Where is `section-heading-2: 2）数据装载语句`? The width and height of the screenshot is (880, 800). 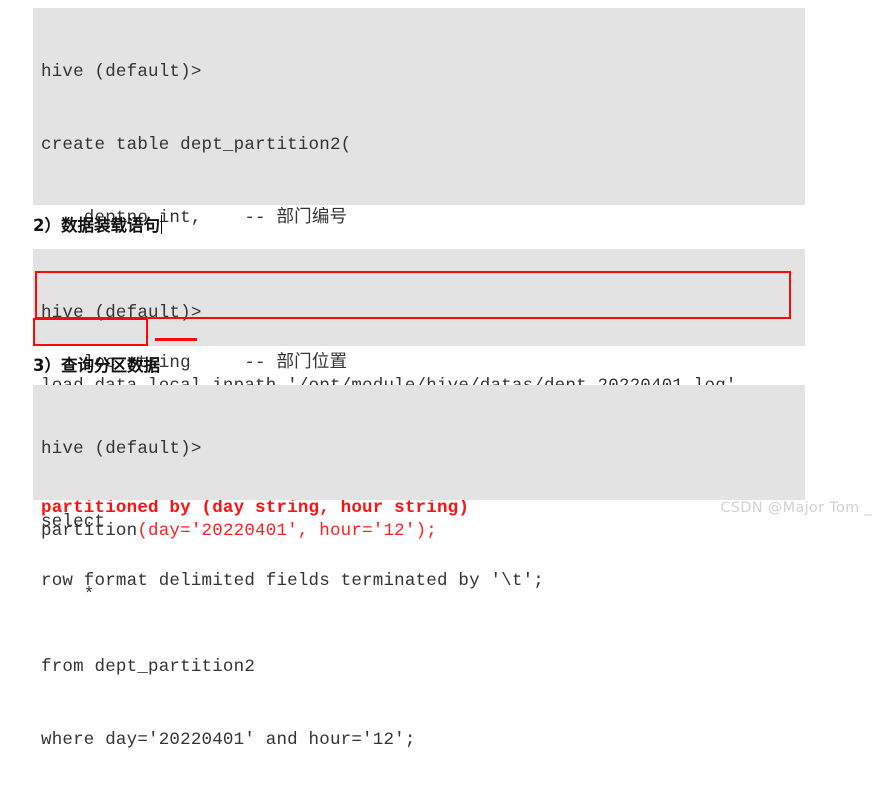 section-heading-2: 2）数据装载语句 is located at coordinates (97, 224).